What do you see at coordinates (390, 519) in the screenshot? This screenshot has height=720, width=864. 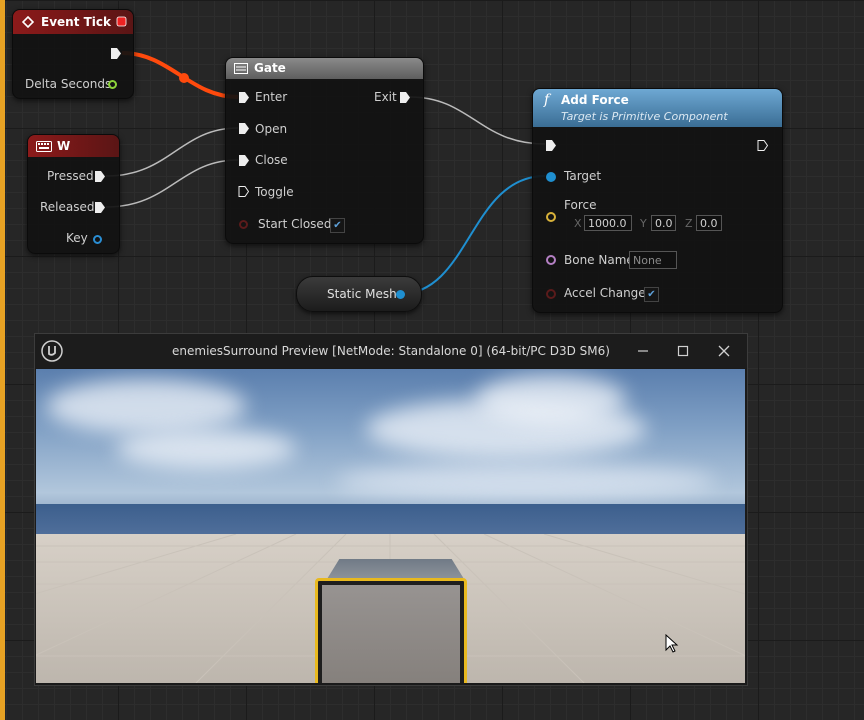 I see `horizon` at bounding box center [390, 519].